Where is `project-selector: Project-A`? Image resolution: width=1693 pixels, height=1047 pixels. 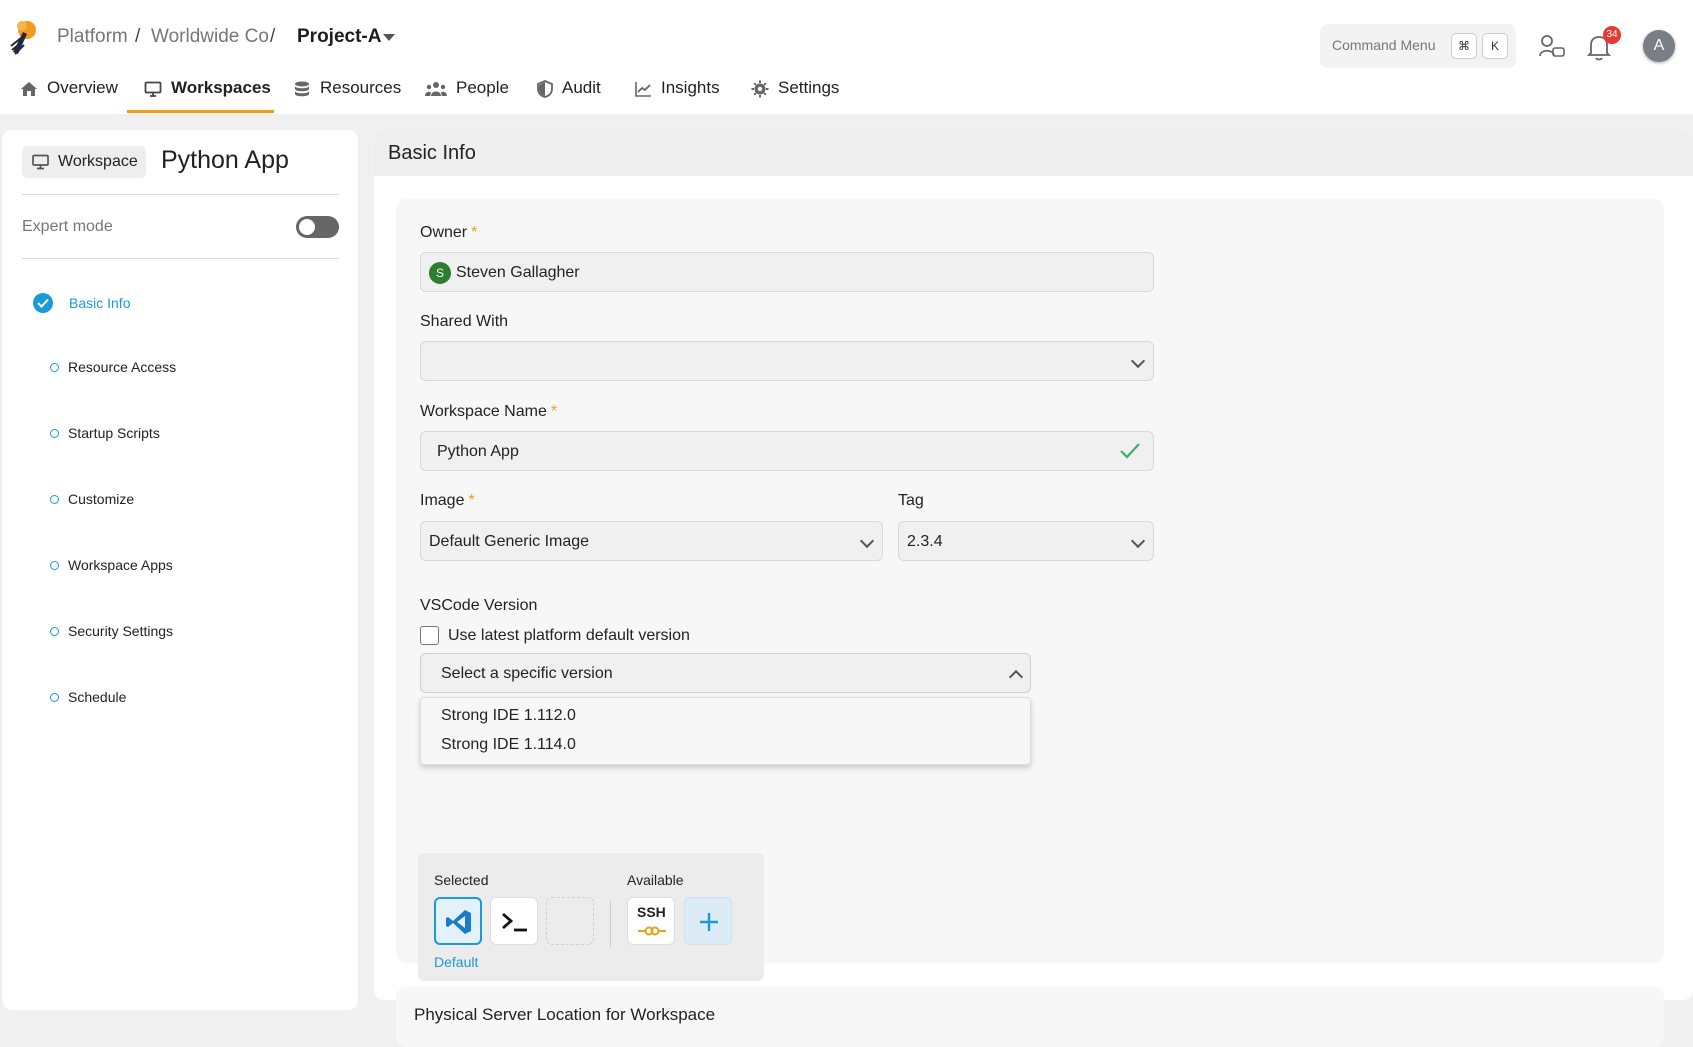 project-selector: Project-A is located at coordinates (339, 37).